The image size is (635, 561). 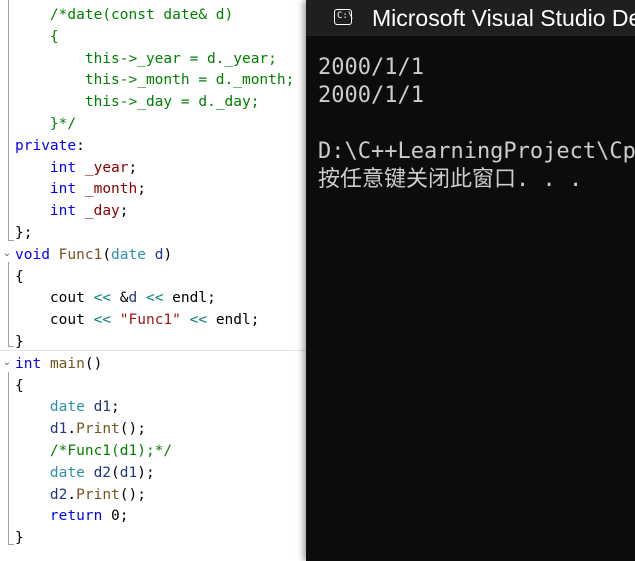 I want to click on comment-token: this->_year = d._year;, so click(x=146, y=58).